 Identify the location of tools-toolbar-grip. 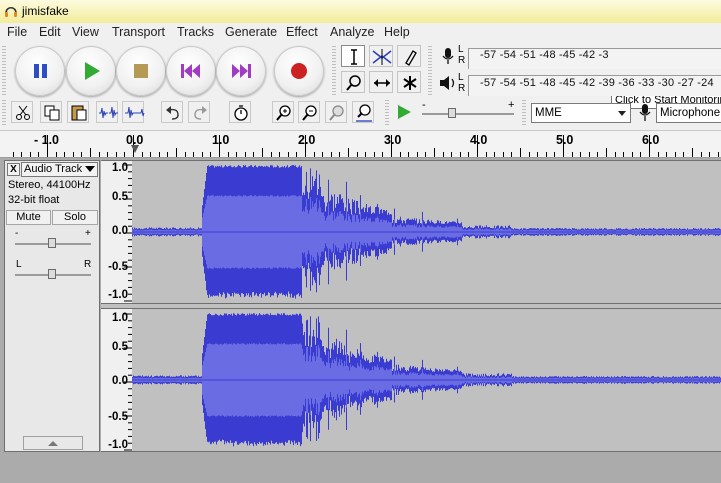
(334, 71).